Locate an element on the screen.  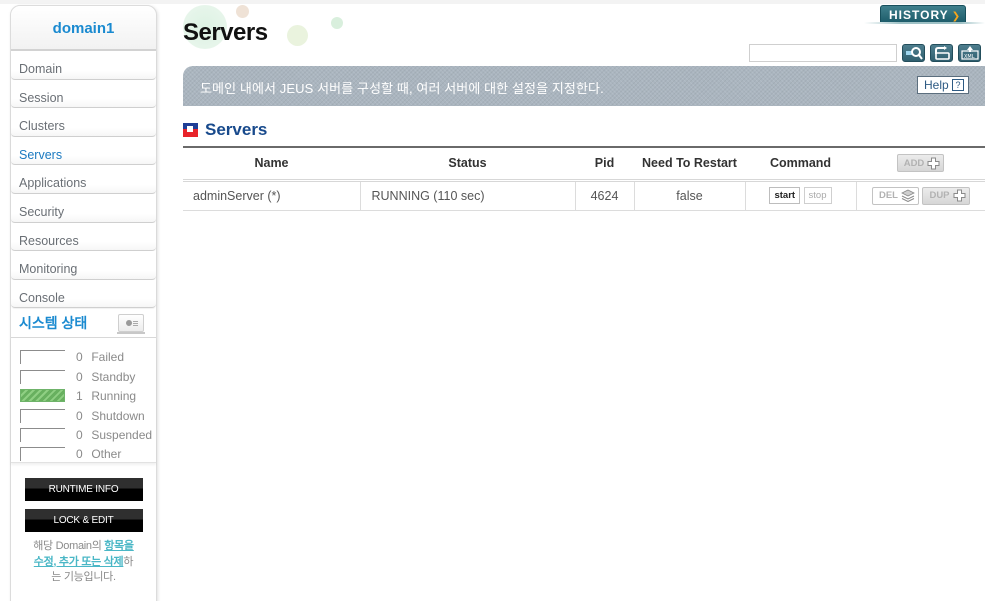
search-input is located at coordinates (823, 53).